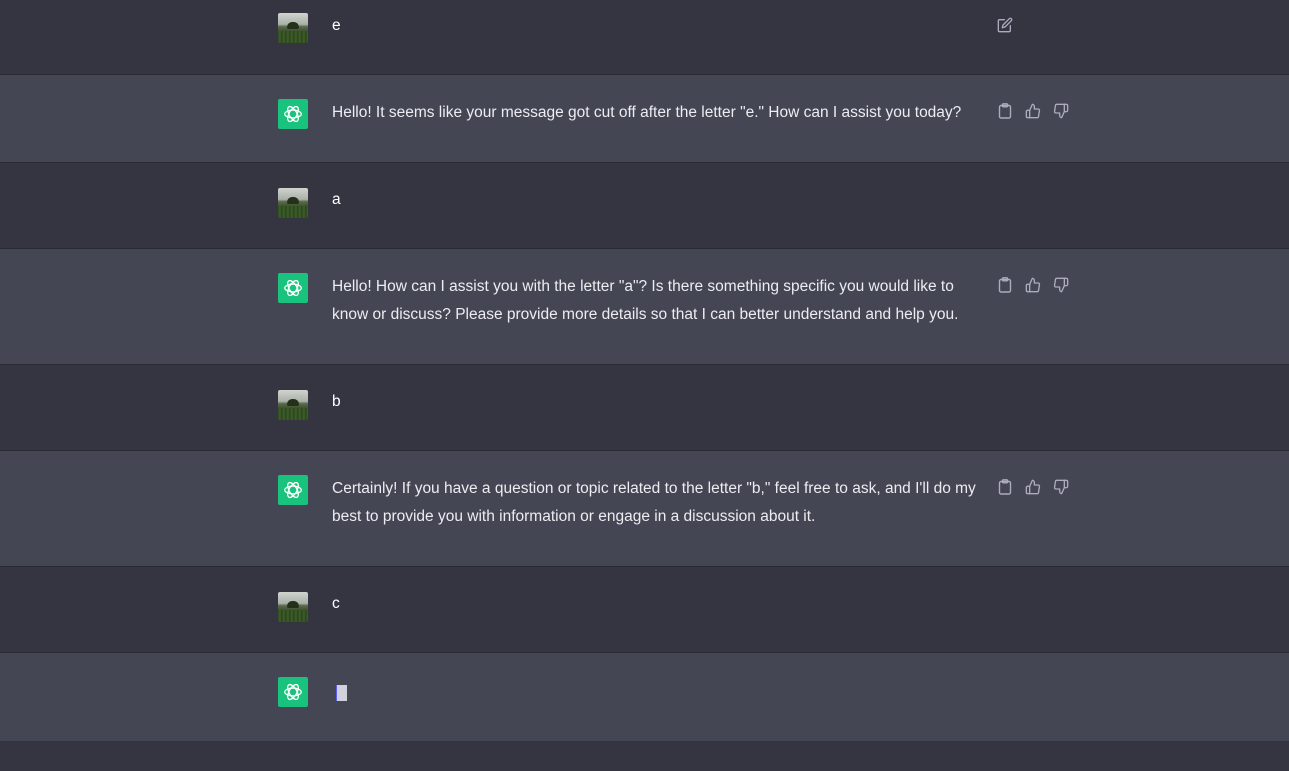  I want to click on user-message-text: a, so click(336, 199).